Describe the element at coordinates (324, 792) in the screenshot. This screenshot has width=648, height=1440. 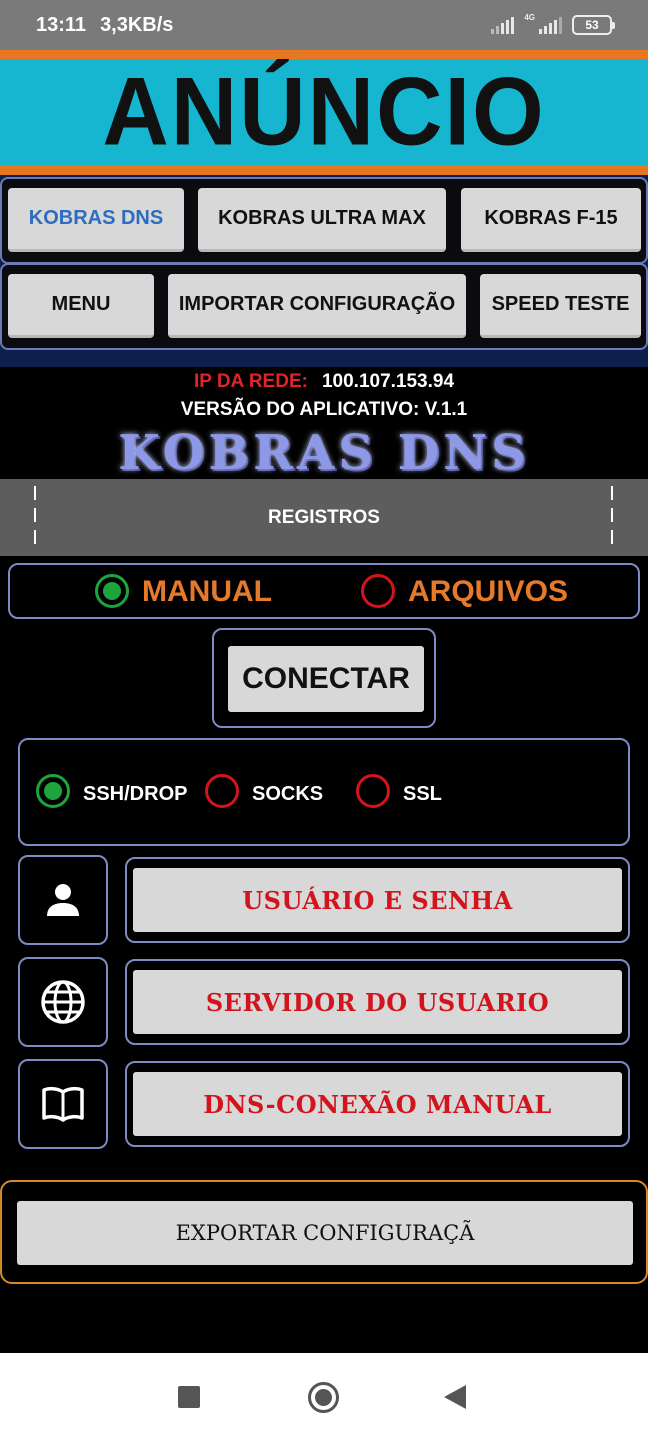
I see `protocol-selector: SSH/DROP SOCKS SSL` at that location.